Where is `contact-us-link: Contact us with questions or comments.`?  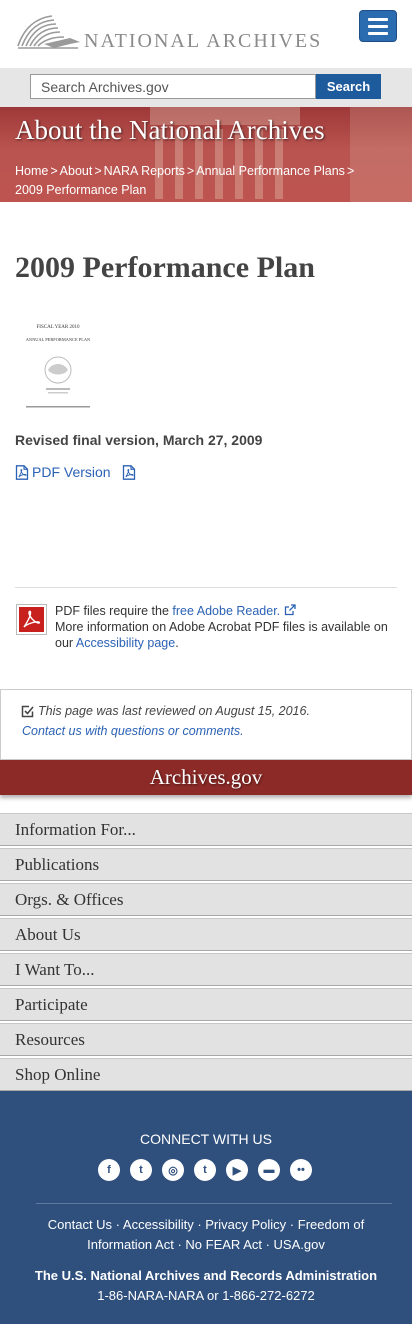 contact-us-link: Contact us with questions or comments. is located at coordinates (133, 731).